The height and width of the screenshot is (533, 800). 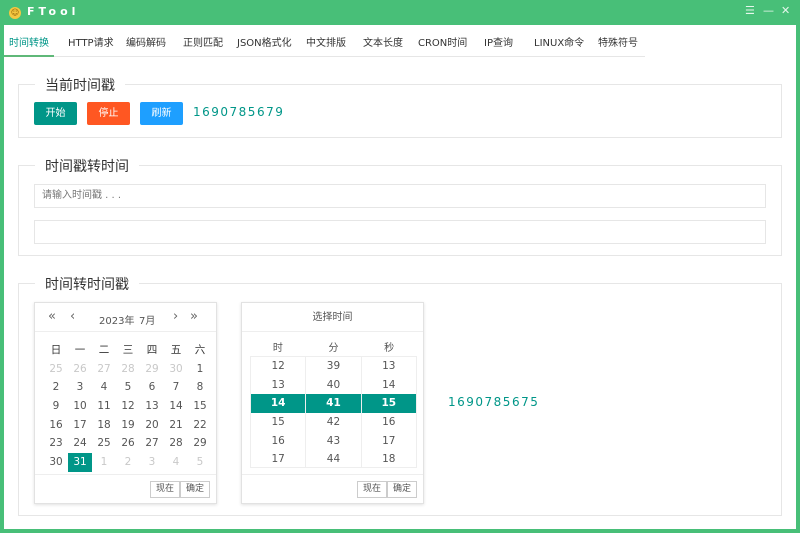 I want to click on tab-item: HTTP请求, so click(x=91, y=44).